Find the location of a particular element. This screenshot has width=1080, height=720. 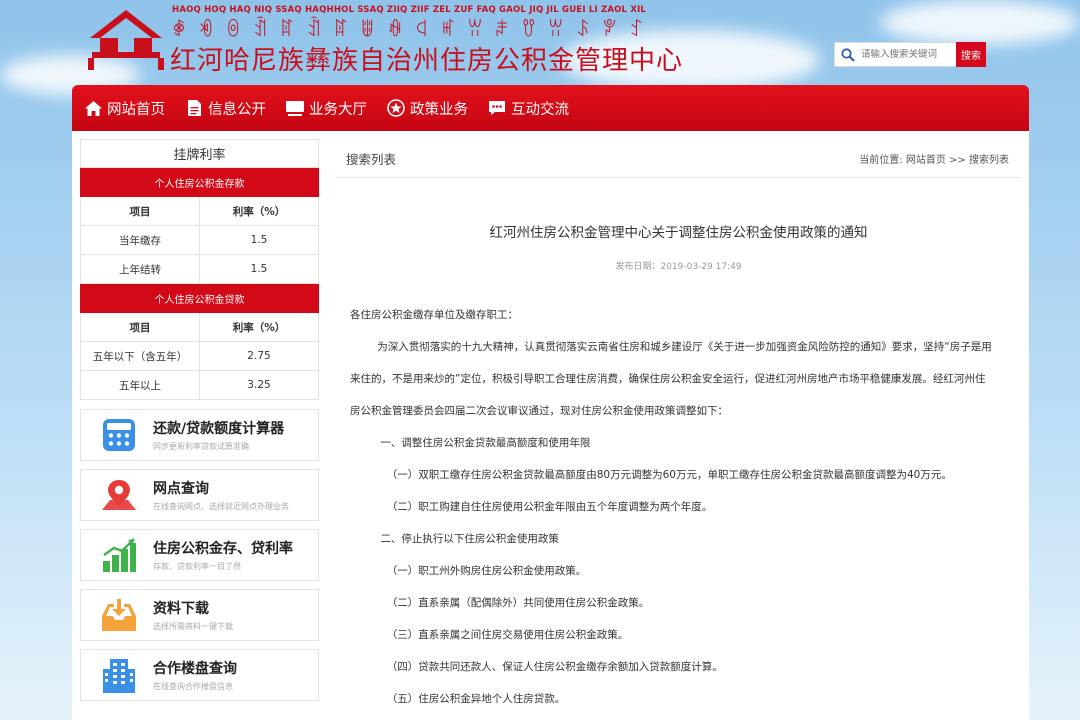

nav-item-label: 网站首页 is located at coordinates (136, 109).